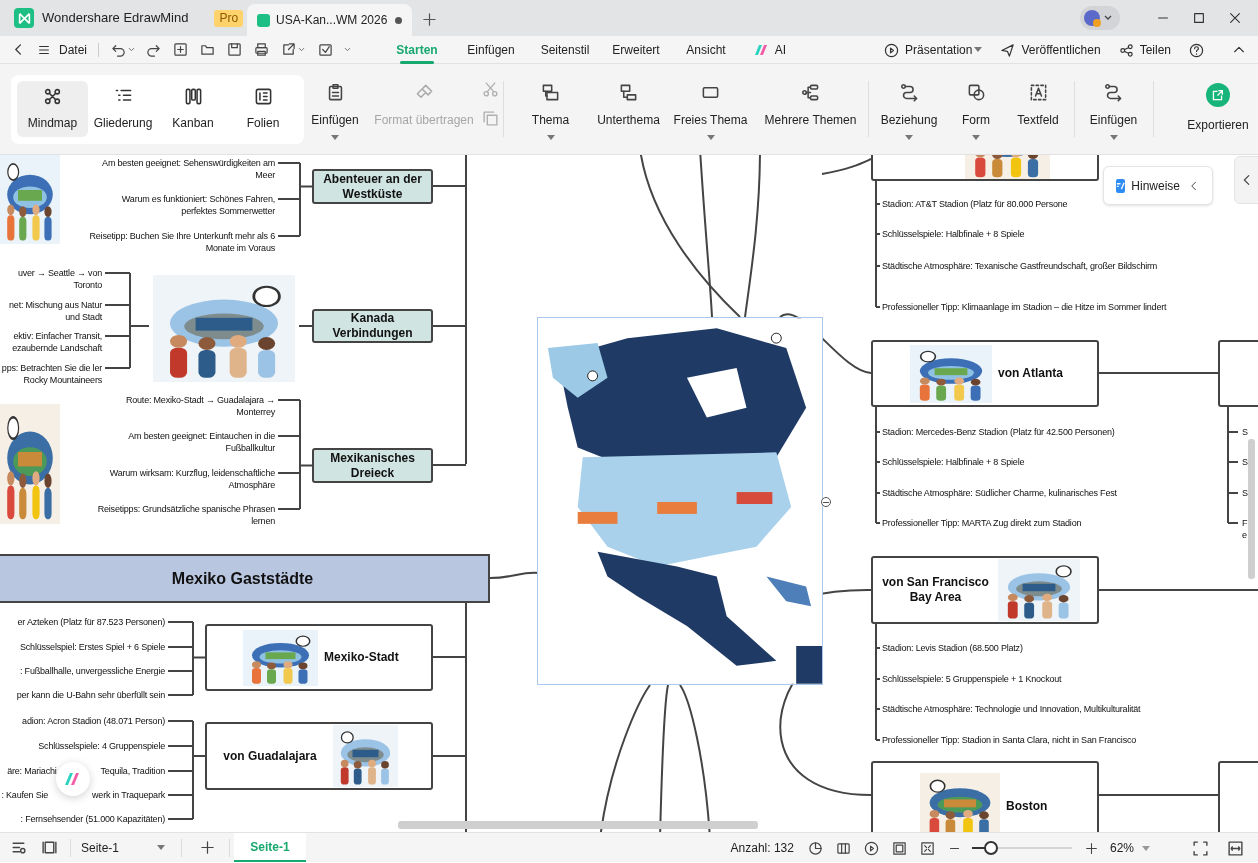 The width and height of the screenshot is (1258, 863). I want to click on document-tab: USA-Kan...WM 2026, so click(329, 20).